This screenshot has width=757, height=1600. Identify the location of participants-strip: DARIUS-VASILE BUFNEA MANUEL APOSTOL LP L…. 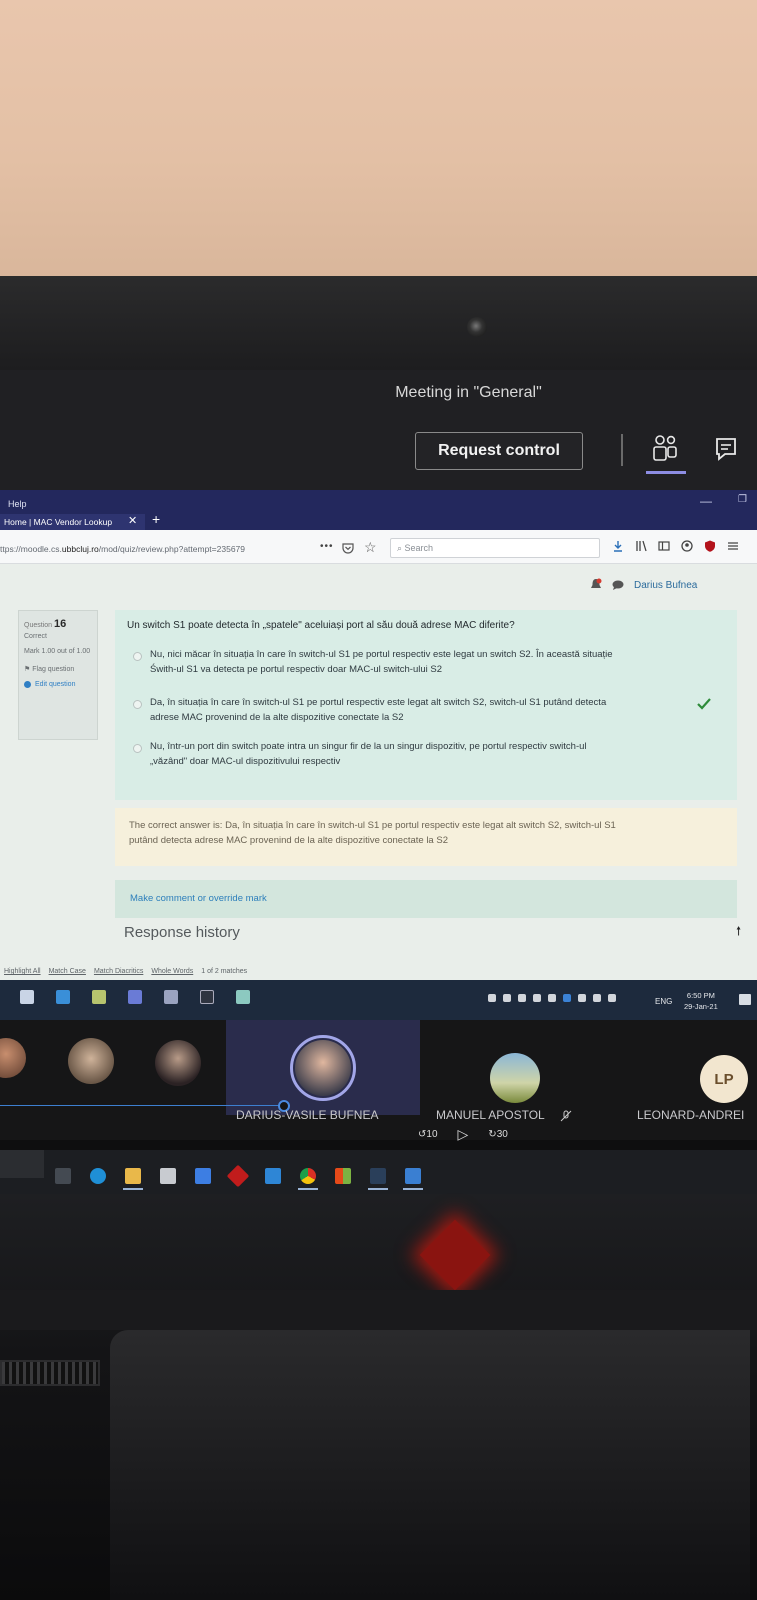
(378, 1081).